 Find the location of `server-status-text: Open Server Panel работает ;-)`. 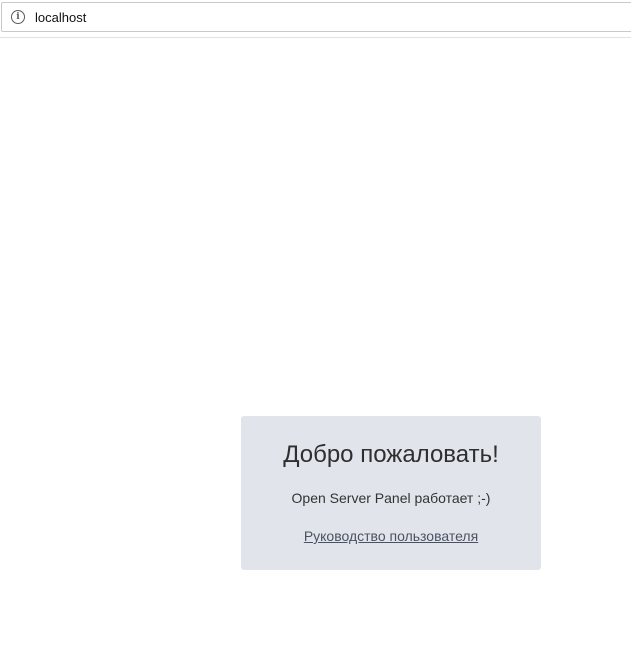

server-status-text: Open Server Panel работает ;-) is located at coordinates (391, 498).